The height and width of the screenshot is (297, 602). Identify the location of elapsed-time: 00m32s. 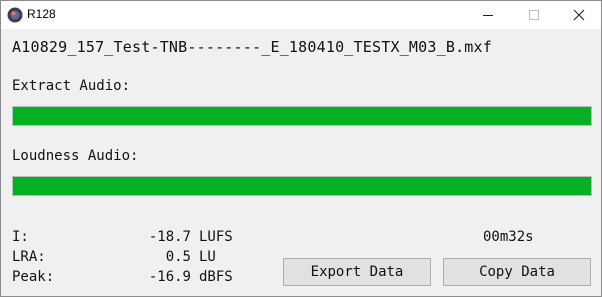
(508, 237).